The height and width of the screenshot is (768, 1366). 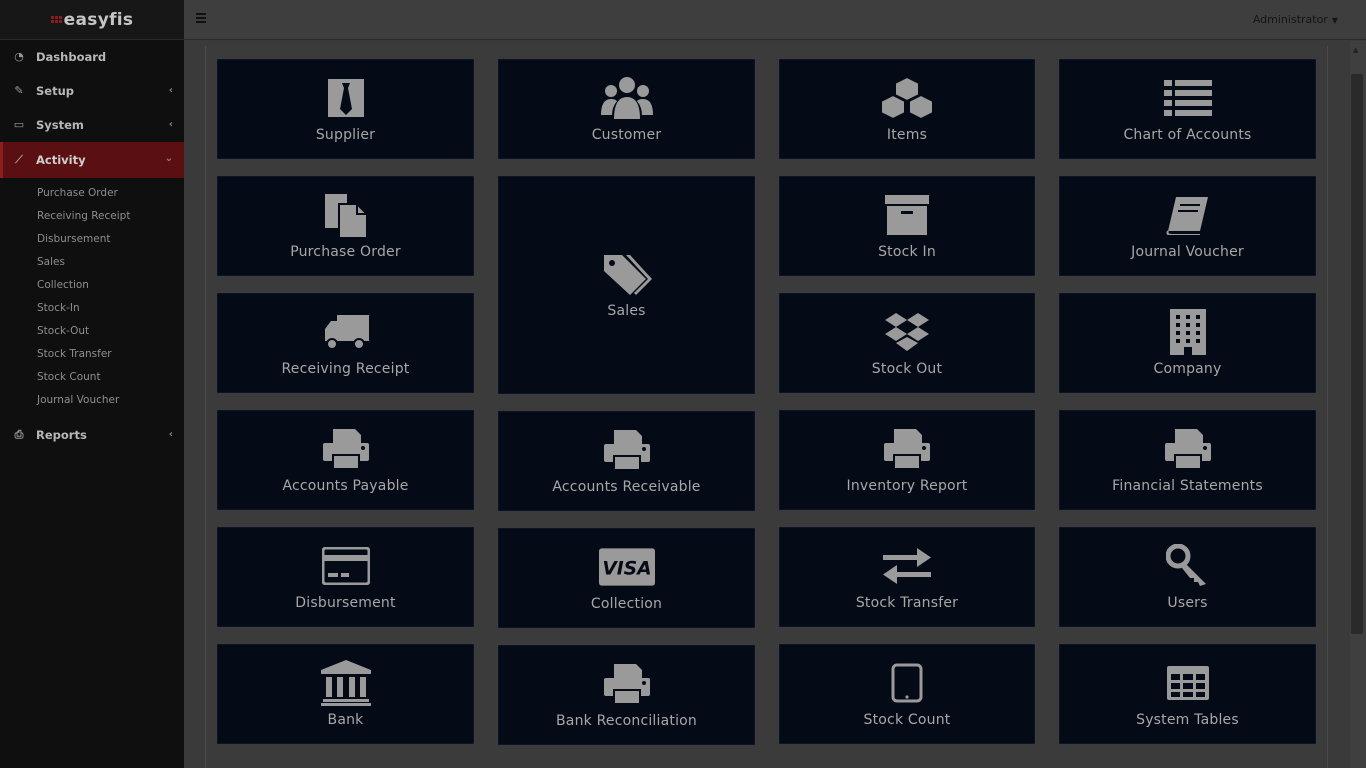 I want to click on submenu-item-disbursement: Disbursement, so click(x=92, y=239).